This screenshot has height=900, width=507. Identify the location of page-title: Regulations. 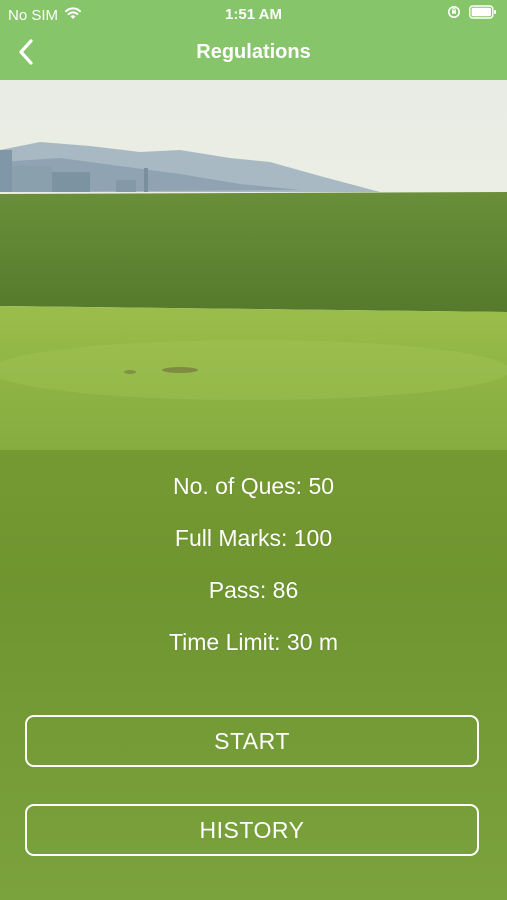
(253, 52).